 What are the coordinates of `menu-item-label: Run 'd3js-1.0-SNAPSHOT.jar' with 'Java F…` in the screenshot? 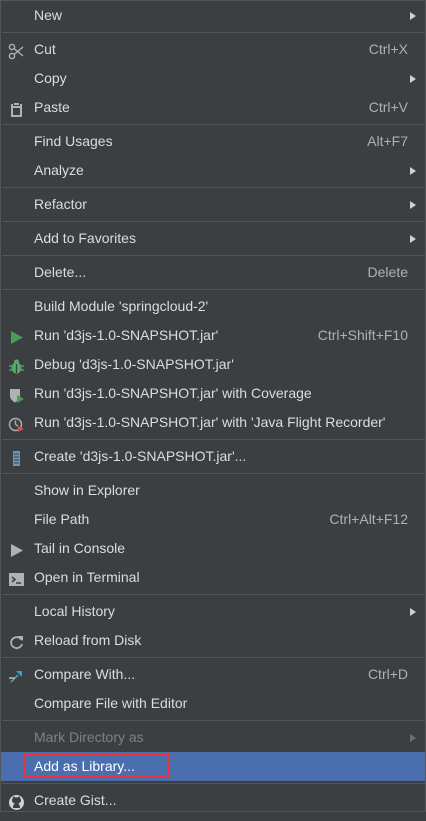 It's located at (210, 422).